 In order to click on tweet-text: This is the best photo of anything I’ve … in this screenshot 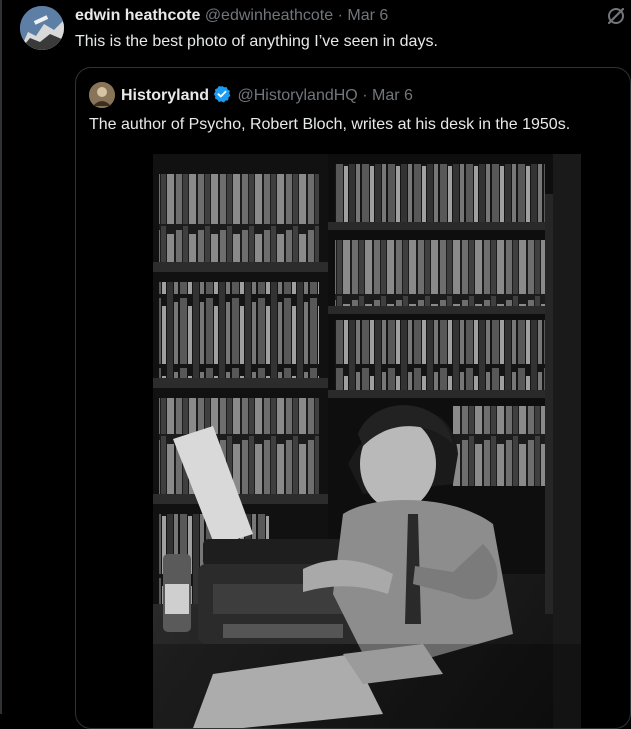, I will do `click(256, 41)`.